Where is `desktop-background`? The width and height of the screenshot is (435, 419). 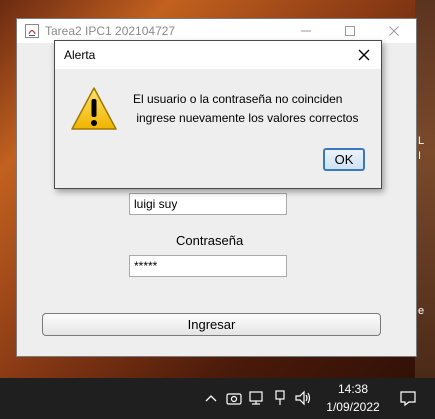
desktop-background is located at coordinates (425, 189).